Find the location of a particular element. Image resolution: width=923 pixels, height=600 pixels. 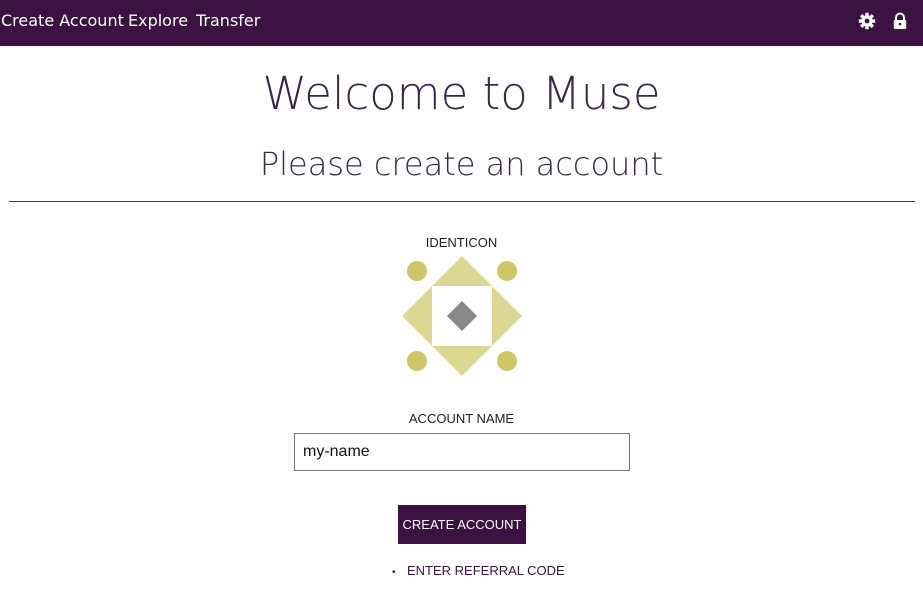

page-title: Welcome to Muse is located at coordinates (461, 93).